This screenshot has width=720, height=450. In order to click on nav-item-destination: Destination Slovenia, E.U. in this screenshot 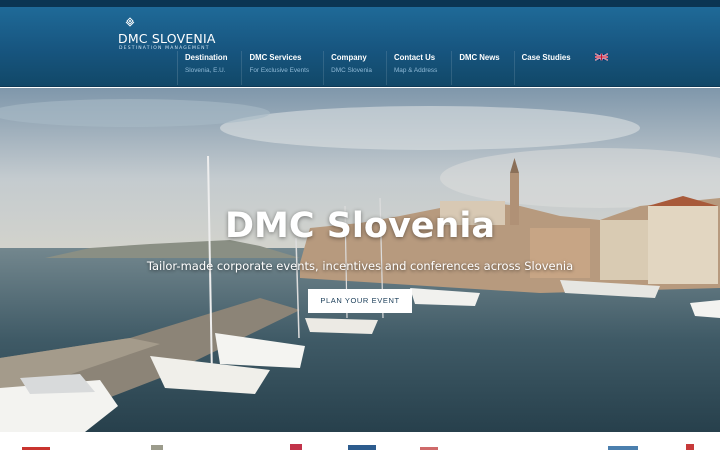, I will do `click(209, 68)`.